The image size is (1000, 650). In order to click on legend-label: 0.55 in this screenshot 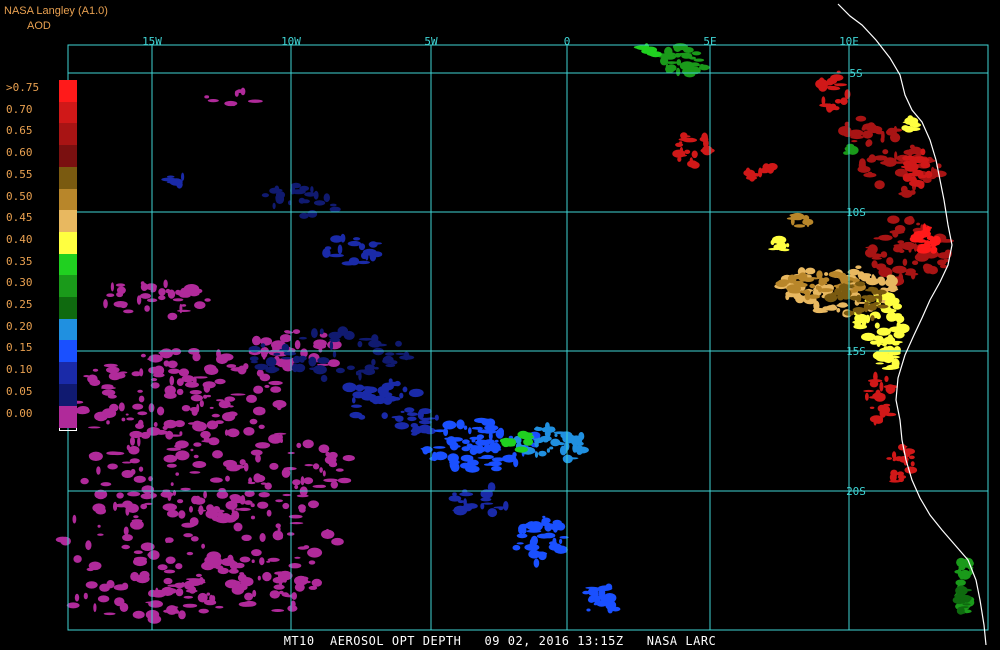, I will do `click(19, 174)`.